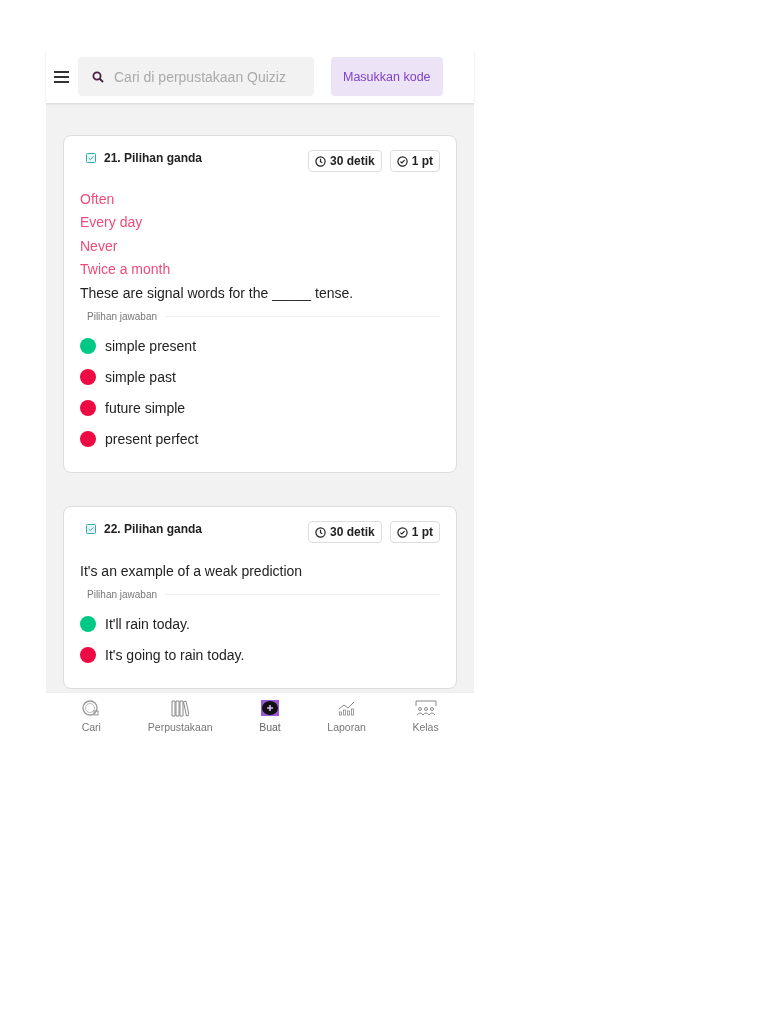 The width and height of the screenshot is (768, 1024). Describe the element at coordinates (269, 708) in the screenshot. I see `plus-icon` at that location.